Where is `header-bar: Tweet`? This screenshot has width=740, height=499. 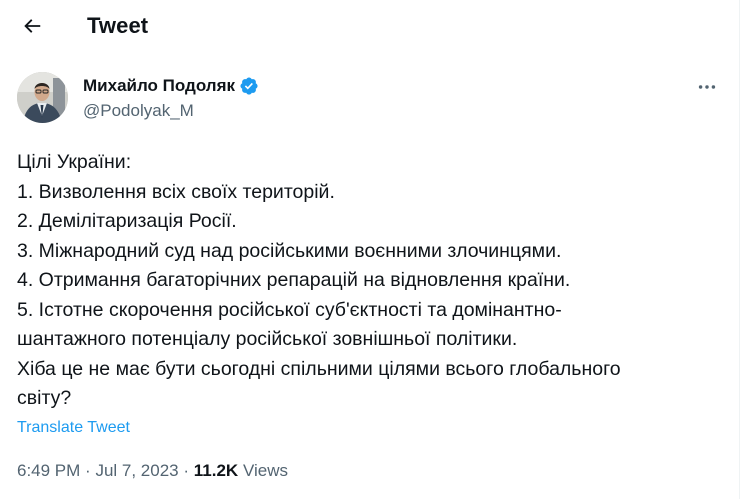
header-bar: Tweet is located at coordinates (369, 26).